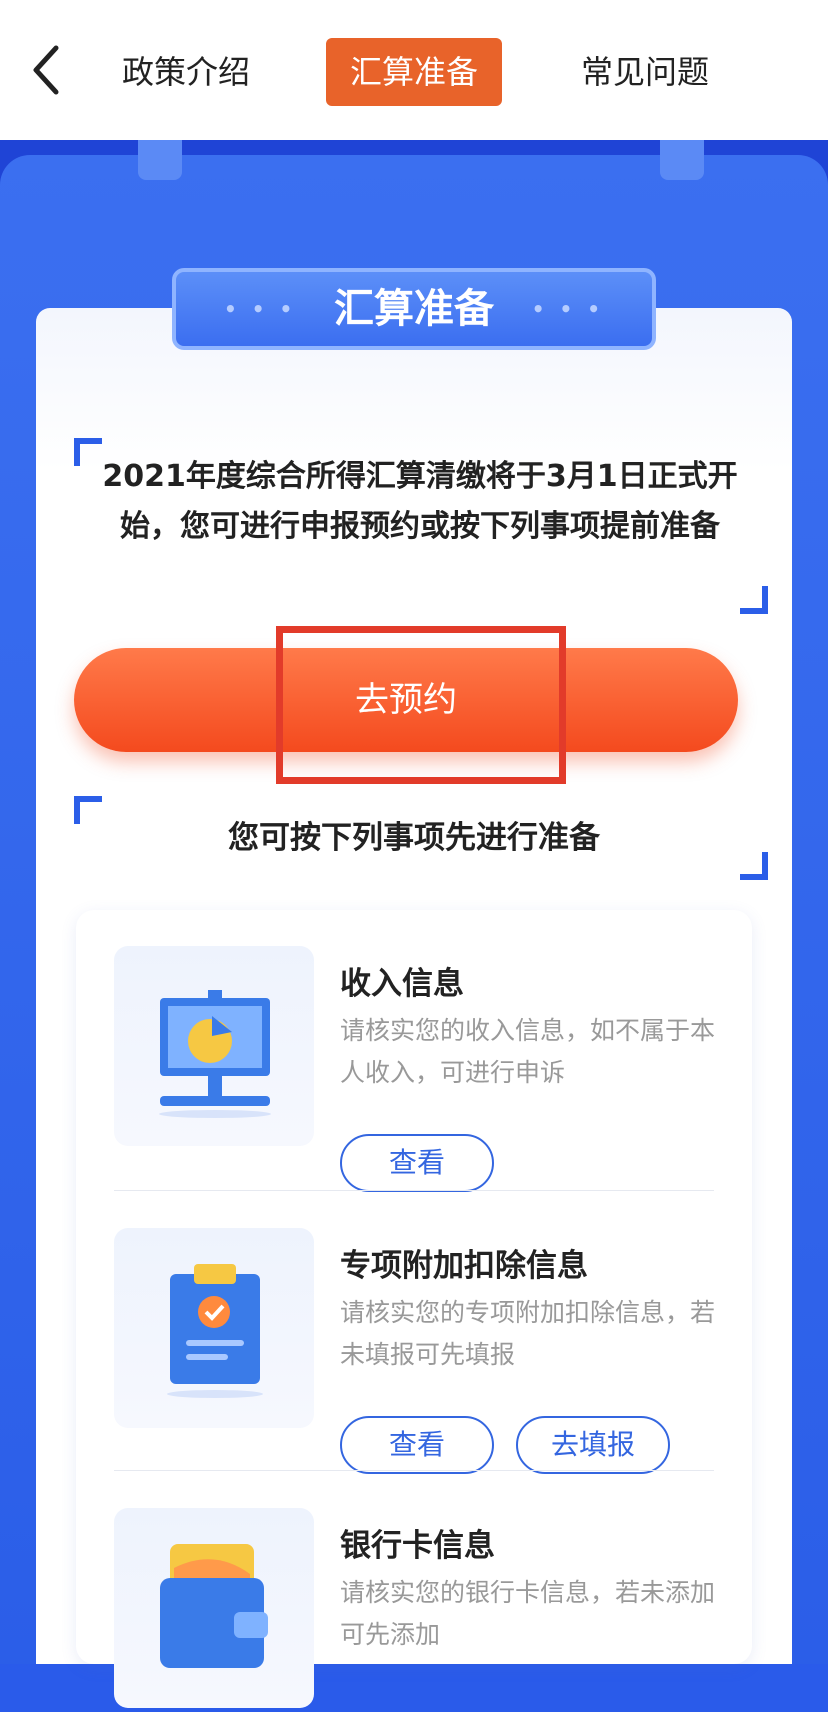 Image resolution: width=828 pixels, height=1712 pixels. I want to click on list-item-deduction: 专项附加扣除信息 请核实您的专项附加扣除信息，若未填报可先填报 查看 去填报, so click(414, 1351).